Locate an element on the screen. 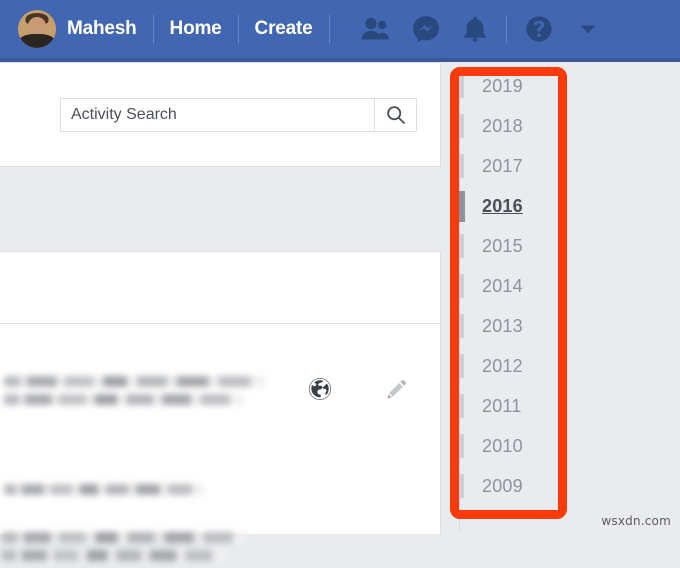 Image resolution: width=680 pixels, height=568 pixels. year-item-2009: 2009 is located at coordinates (518, 486).